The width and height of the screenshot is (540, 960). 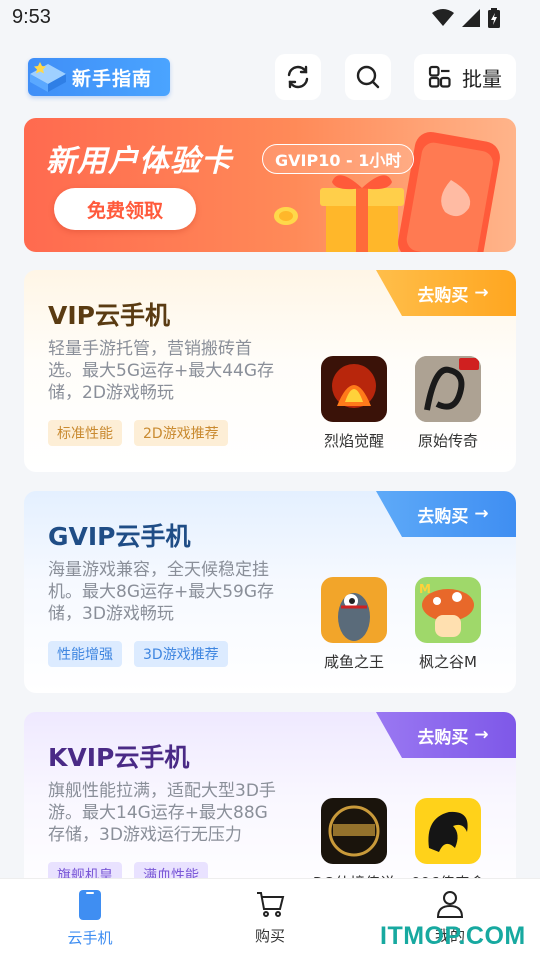 I want to click on batch-label: 批量, so click(x=482, y=78).